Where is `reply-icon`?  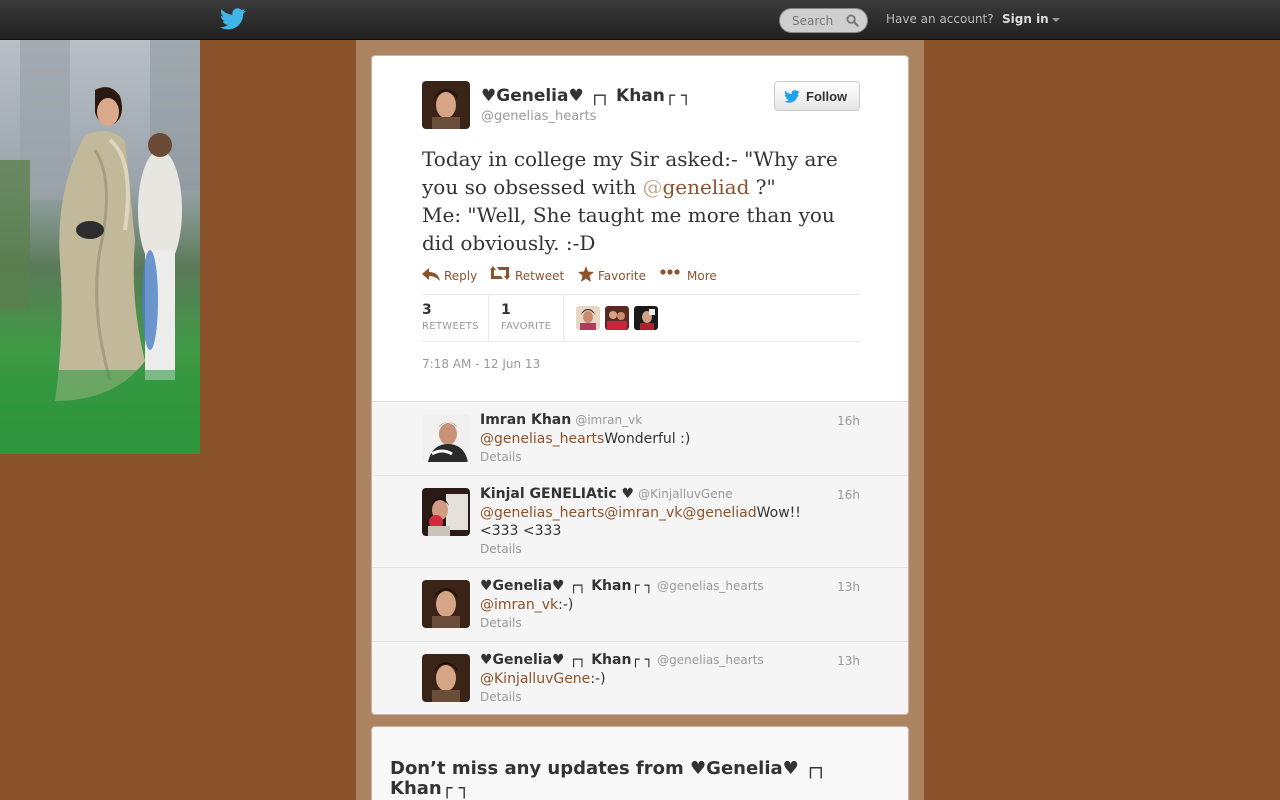
reply-icon is located at coordinates (431, 274).